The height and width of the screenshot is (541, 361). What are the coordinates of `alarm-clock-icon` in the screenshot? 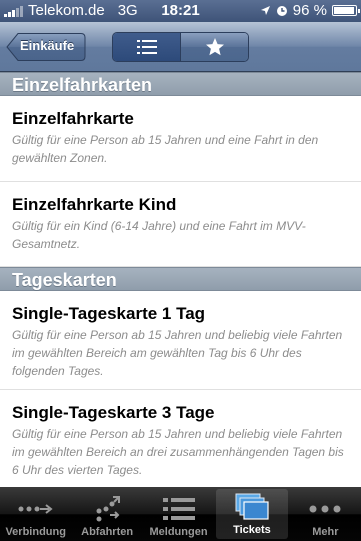 It's located at (281, 10).